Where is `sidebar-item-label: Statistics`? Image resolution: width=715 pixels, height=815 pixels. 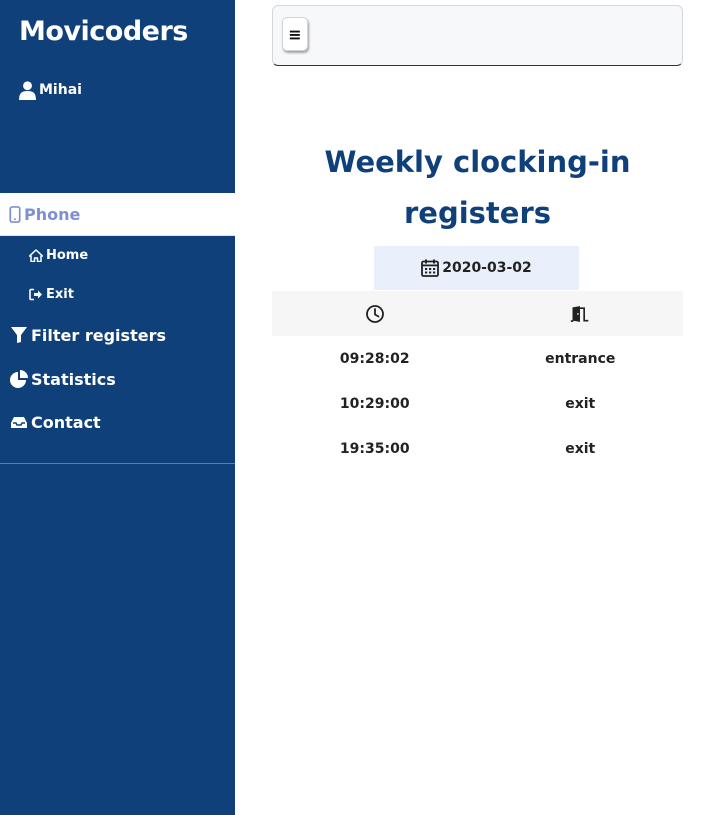 sidebar-item-label: Statistics is located at coordinates (73, 379).